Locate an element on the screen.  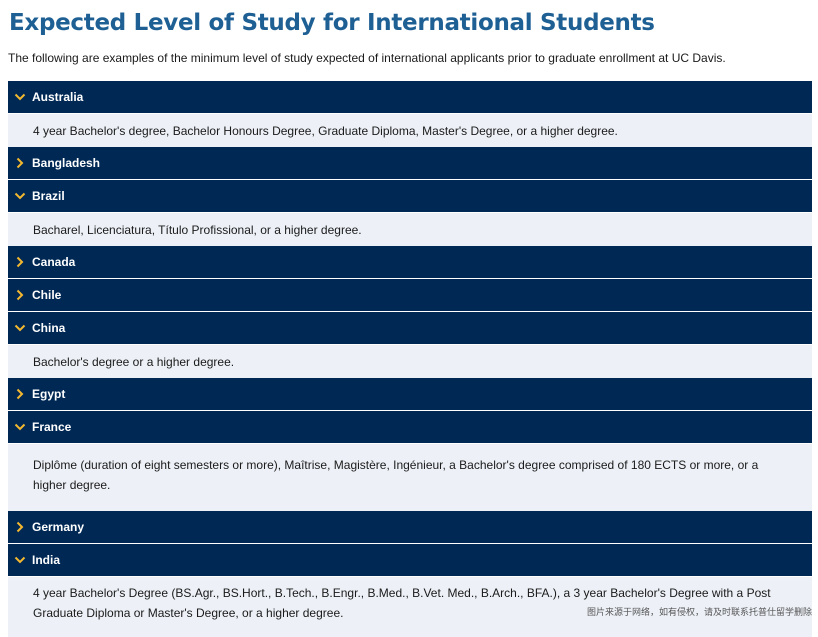
accordion-header-germany: Germany is located at coordinates (410, 527).